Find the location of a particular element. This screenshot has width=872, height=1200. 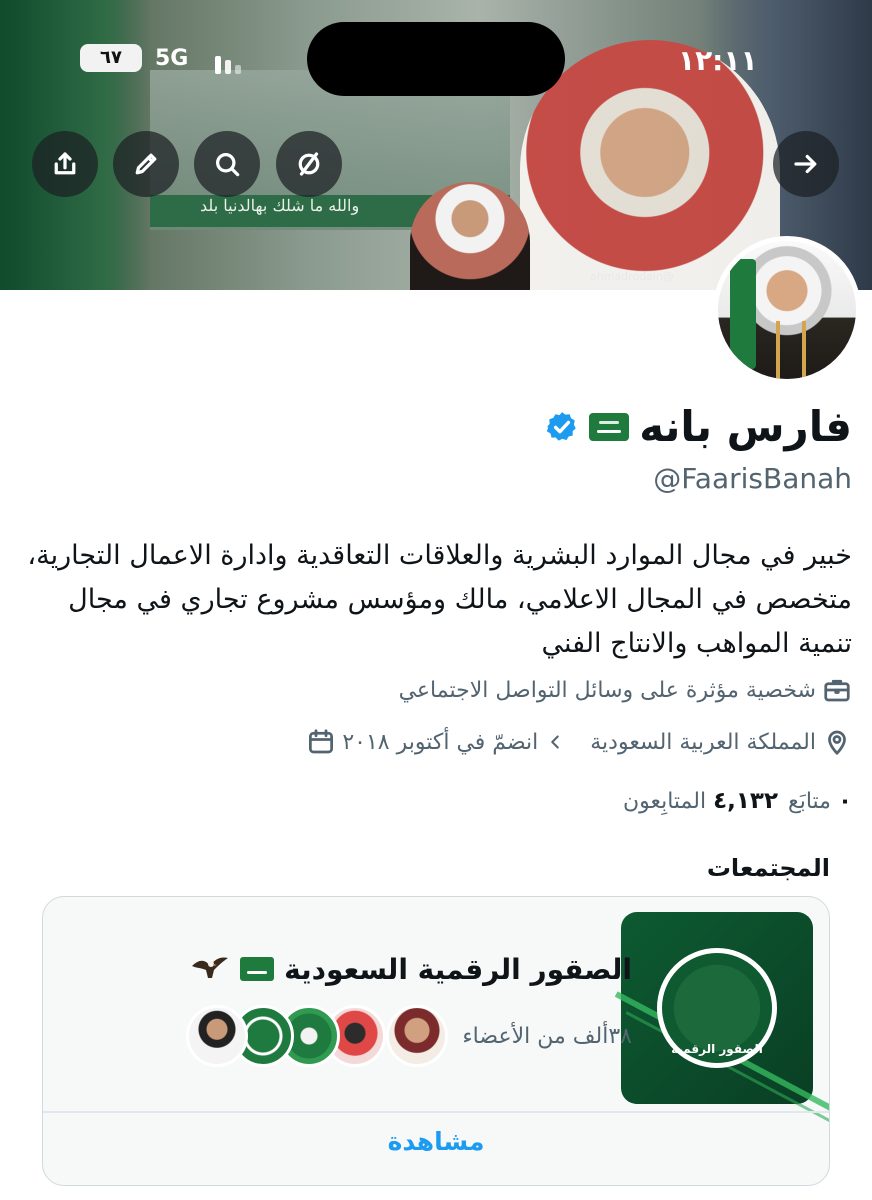

profile-name: فارس بانه is located at coordinates (745, 426).